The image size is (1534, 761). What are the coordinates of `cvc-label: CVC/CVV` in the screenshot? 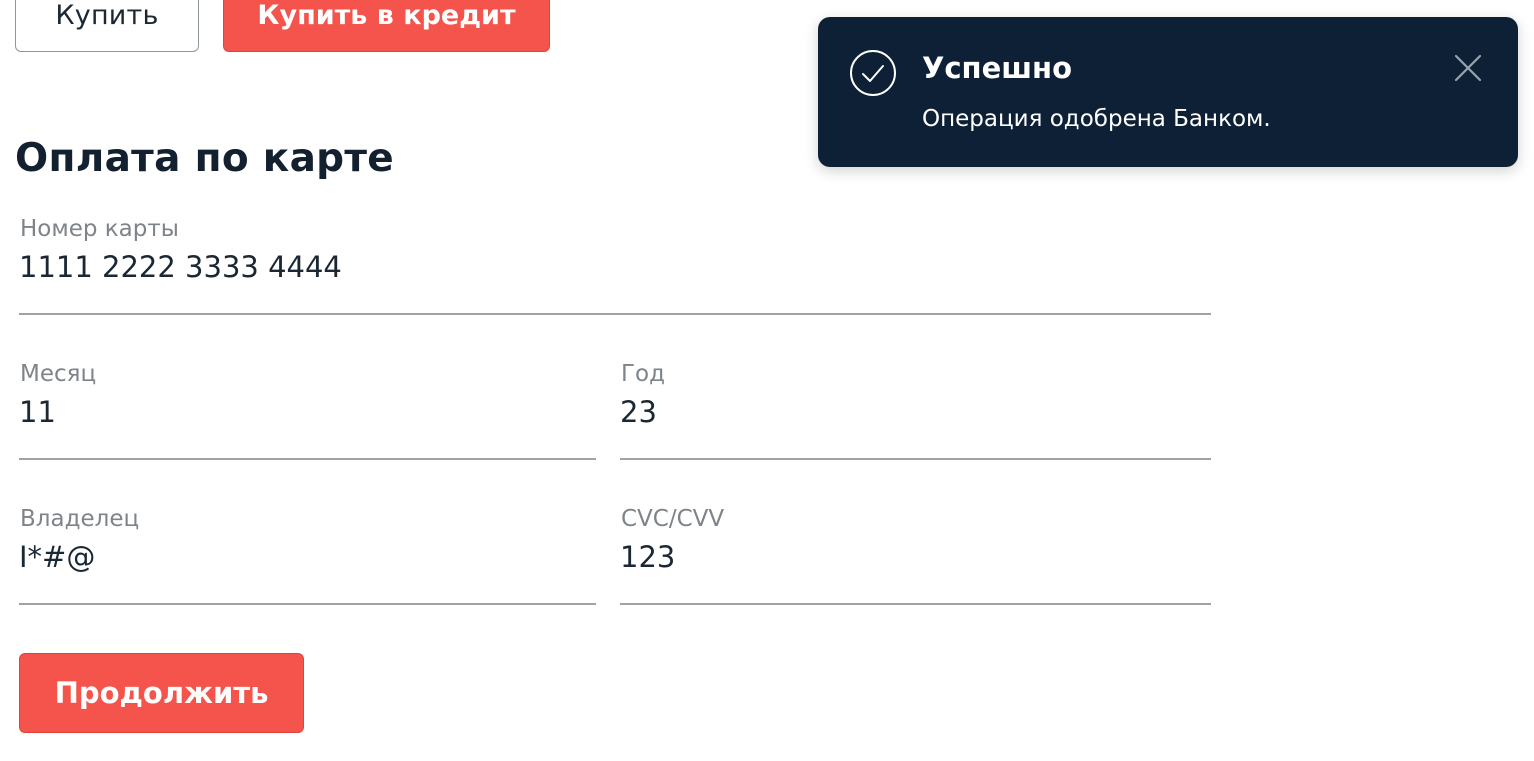 It's located at (673, 519).